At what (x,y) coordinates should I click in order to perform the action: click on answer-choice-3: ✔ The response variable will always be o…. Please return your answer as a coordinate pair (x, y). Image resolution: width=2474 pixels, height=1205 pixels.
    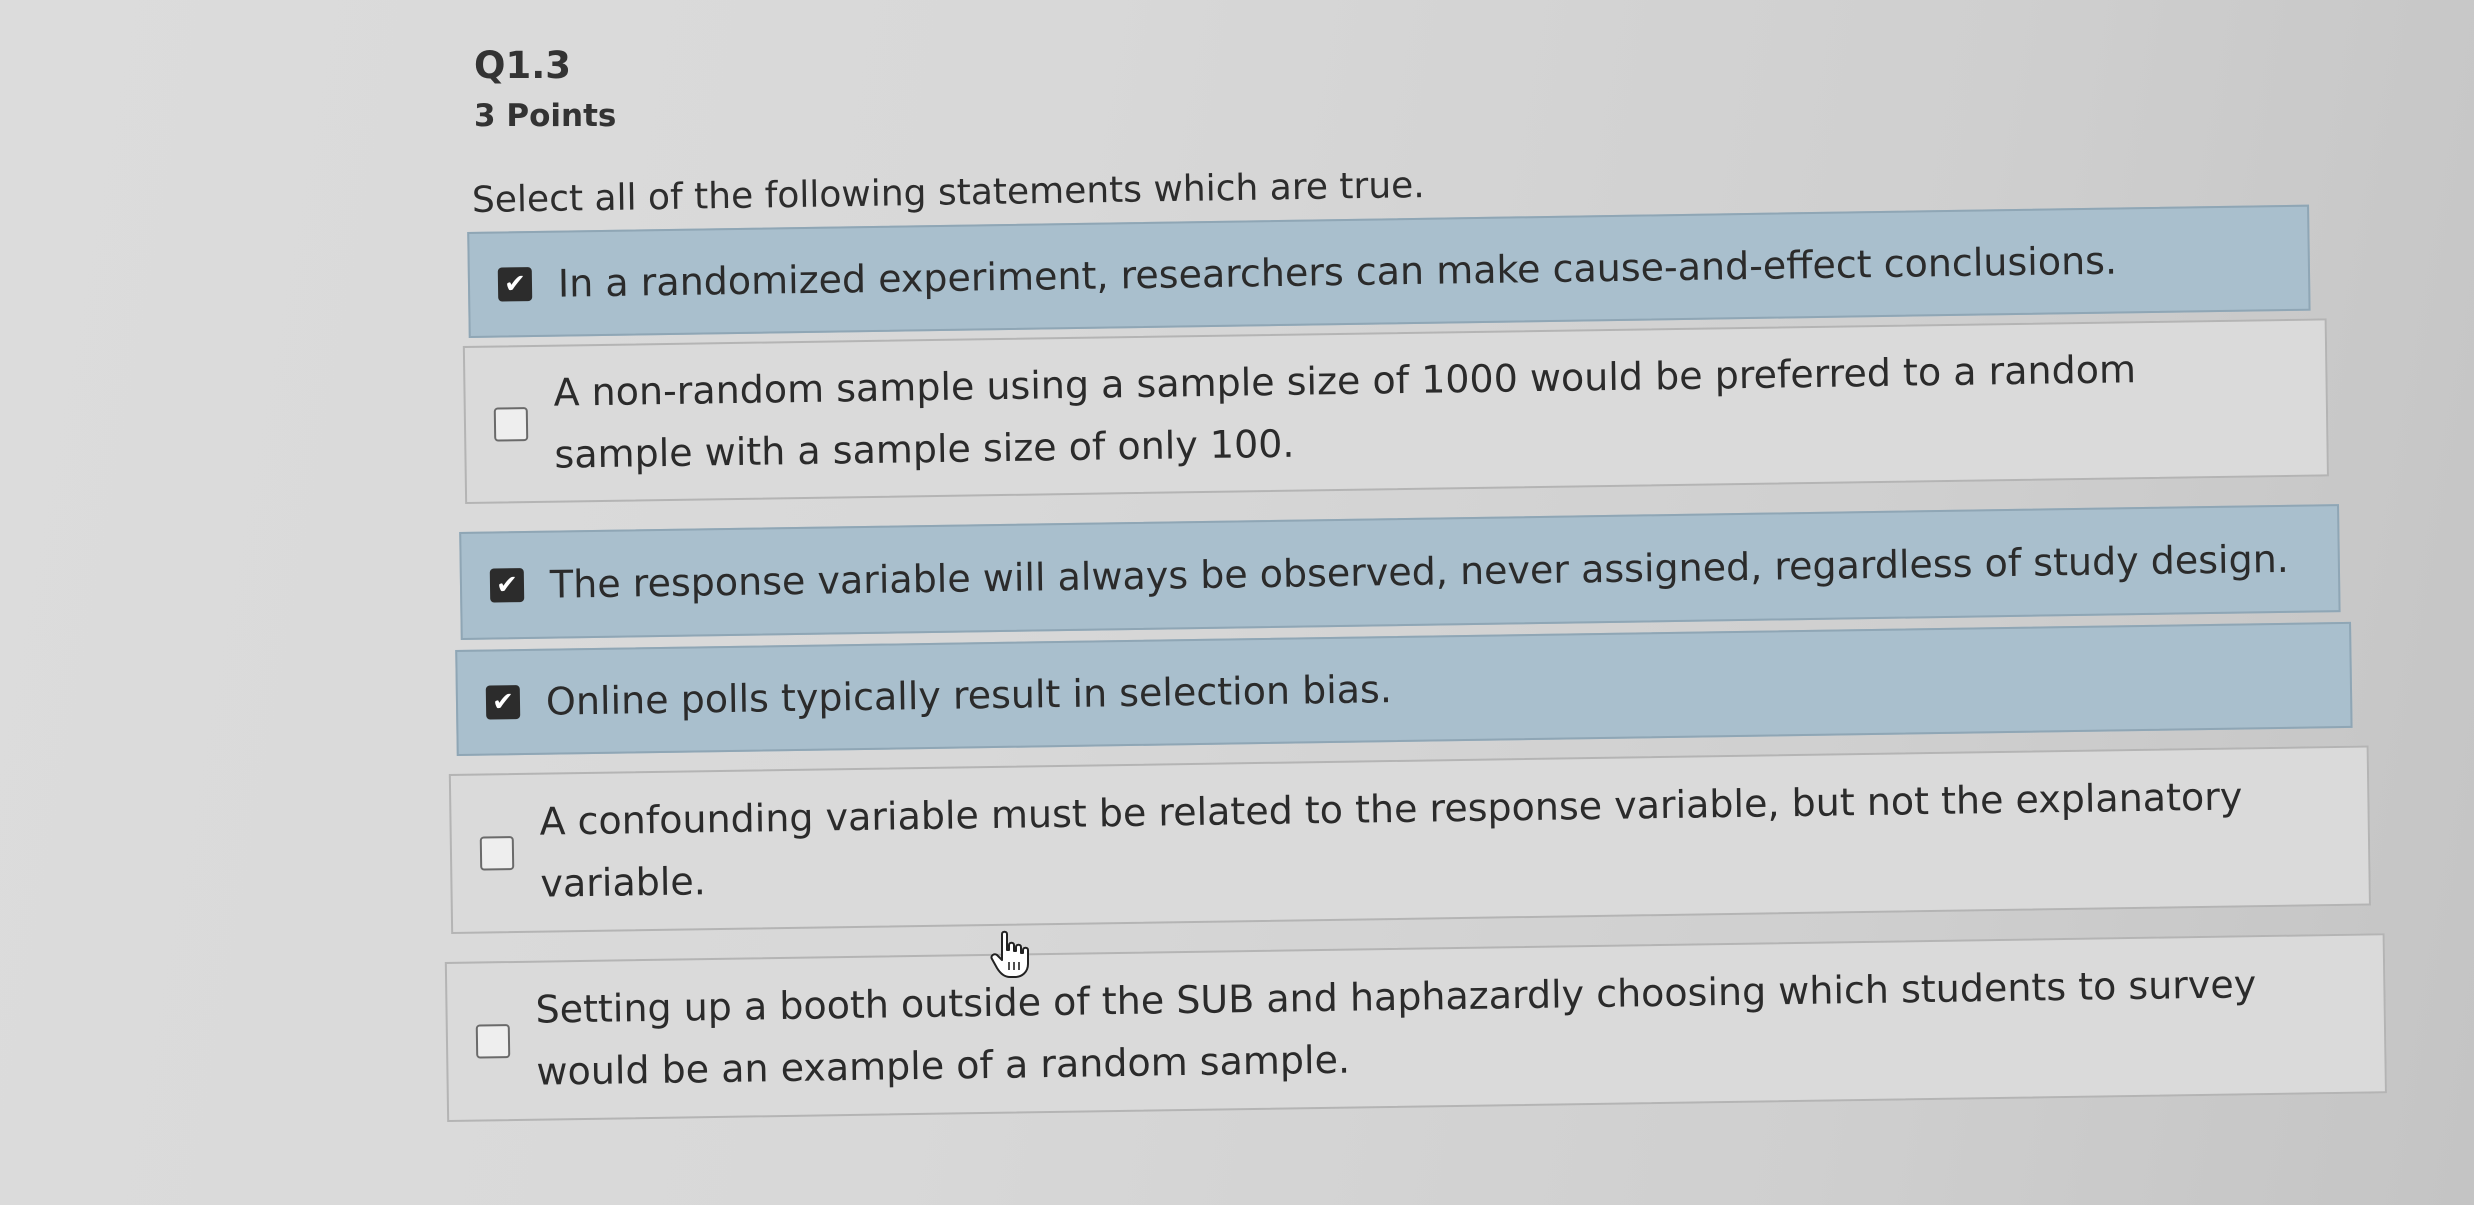
    Looking at the image, I should click on (1400, 572).